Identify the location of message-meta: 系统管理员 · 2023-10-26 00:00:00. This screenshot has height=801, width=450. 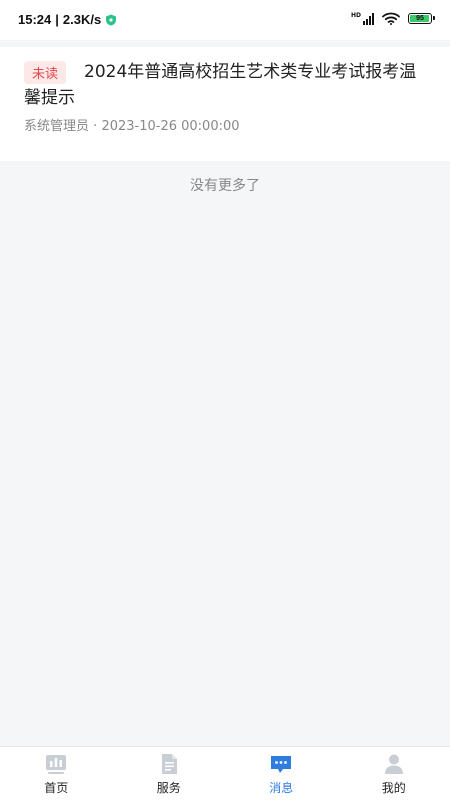
(132, 124).